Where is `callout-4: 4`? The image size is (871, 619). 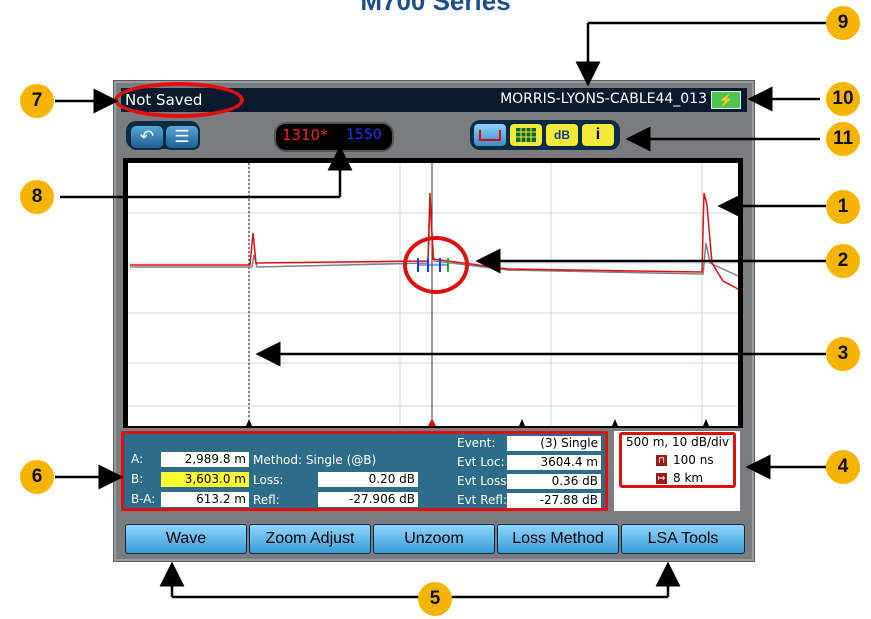 callout-4: 4 is located at coordinates (843, 467).